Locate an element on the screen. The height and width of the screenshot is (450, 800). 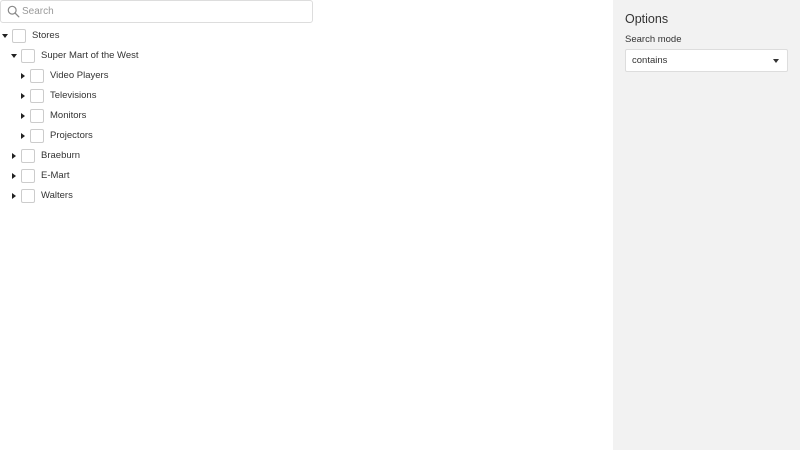
tree-node-walters: Walters is located at coordinates (300, 196).